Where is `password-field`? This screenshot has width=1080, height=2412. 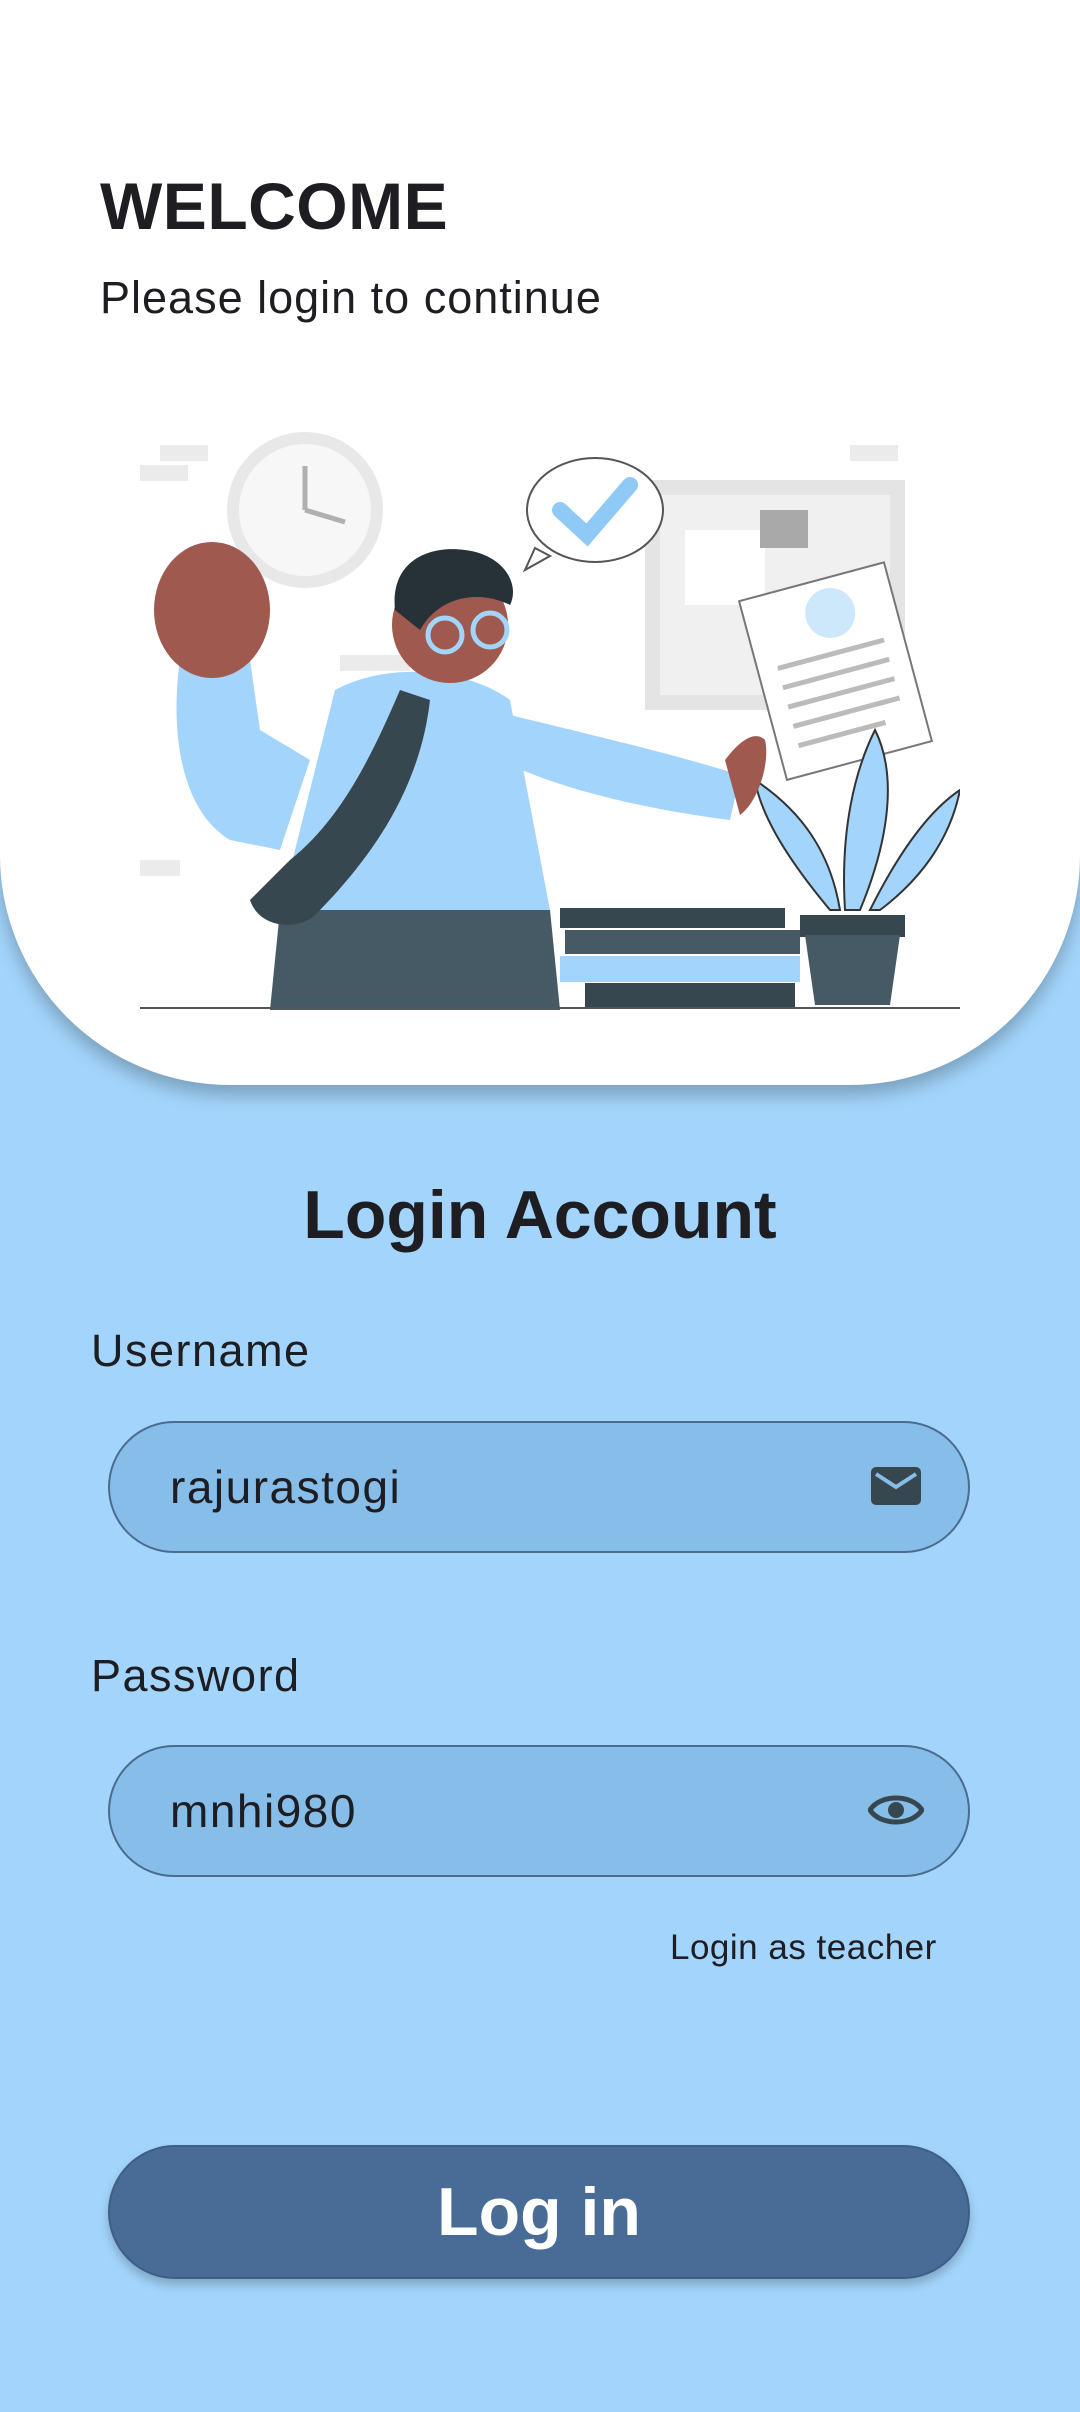
password-field is located at coordinates (539, 1811).